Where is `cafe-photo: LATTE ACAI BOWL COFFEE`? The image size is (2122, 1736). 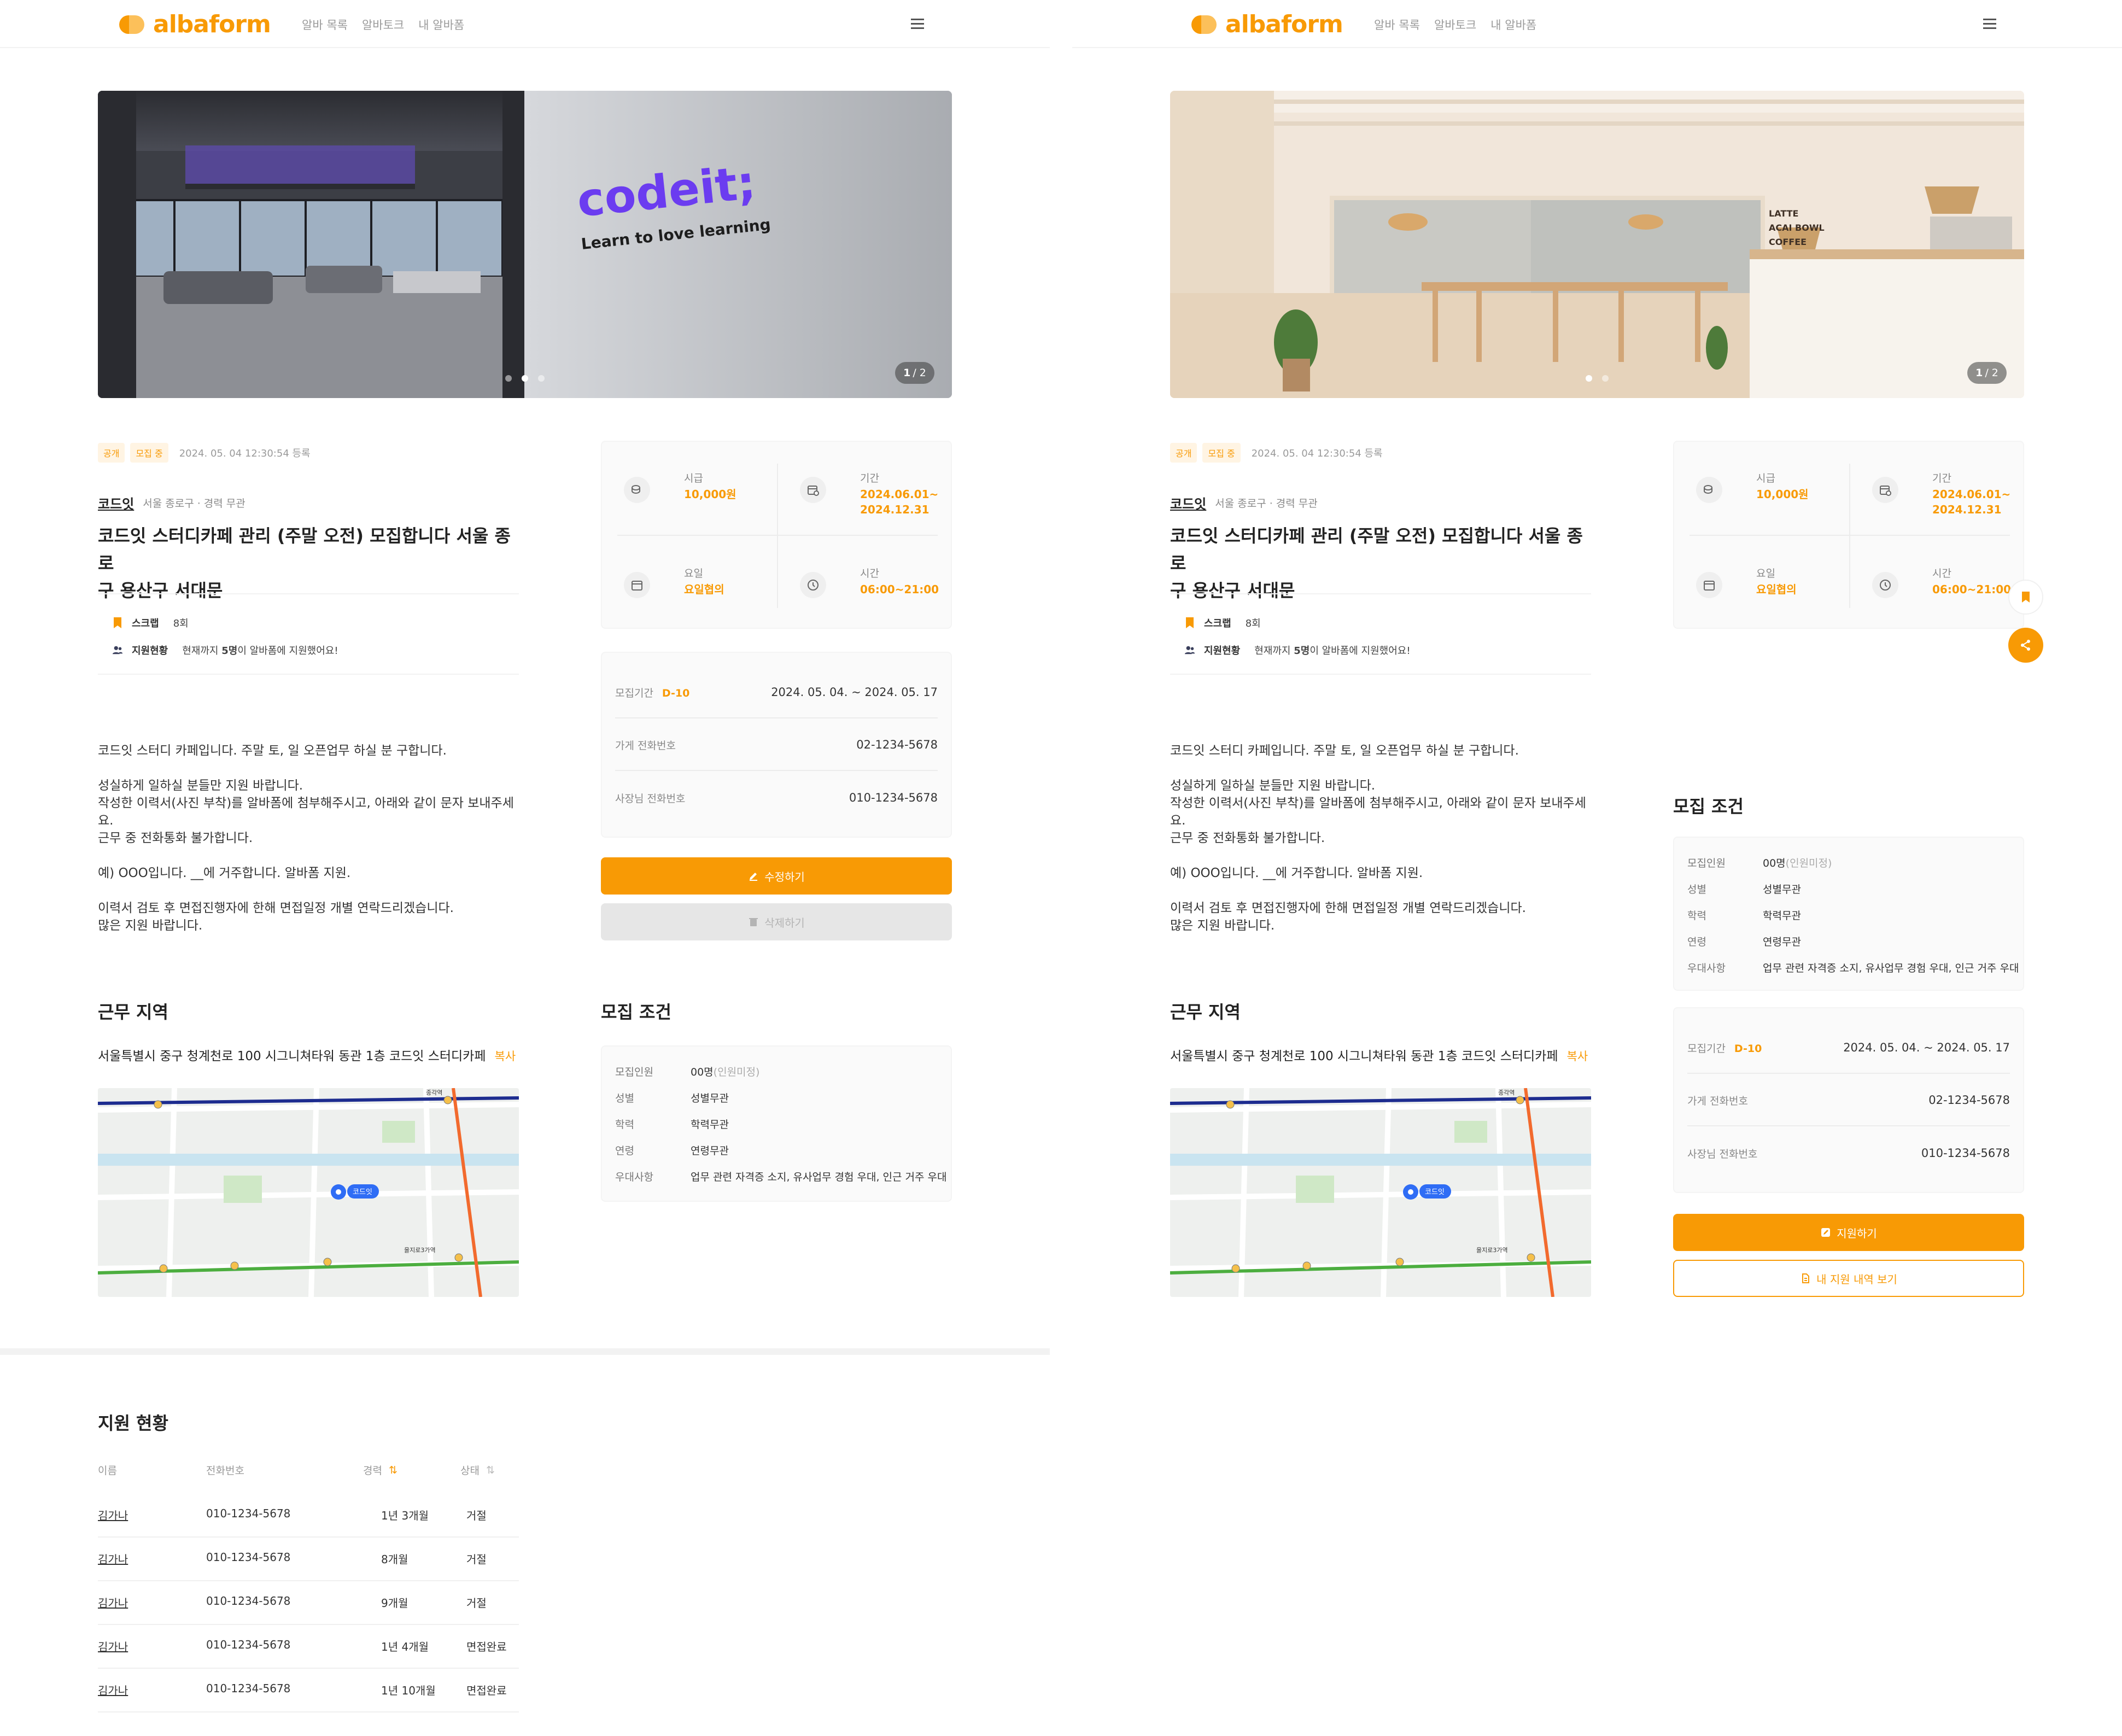 cafe-photo: LATTE ACAI BOWL COFFEE is located at coordinates (1597, 244).